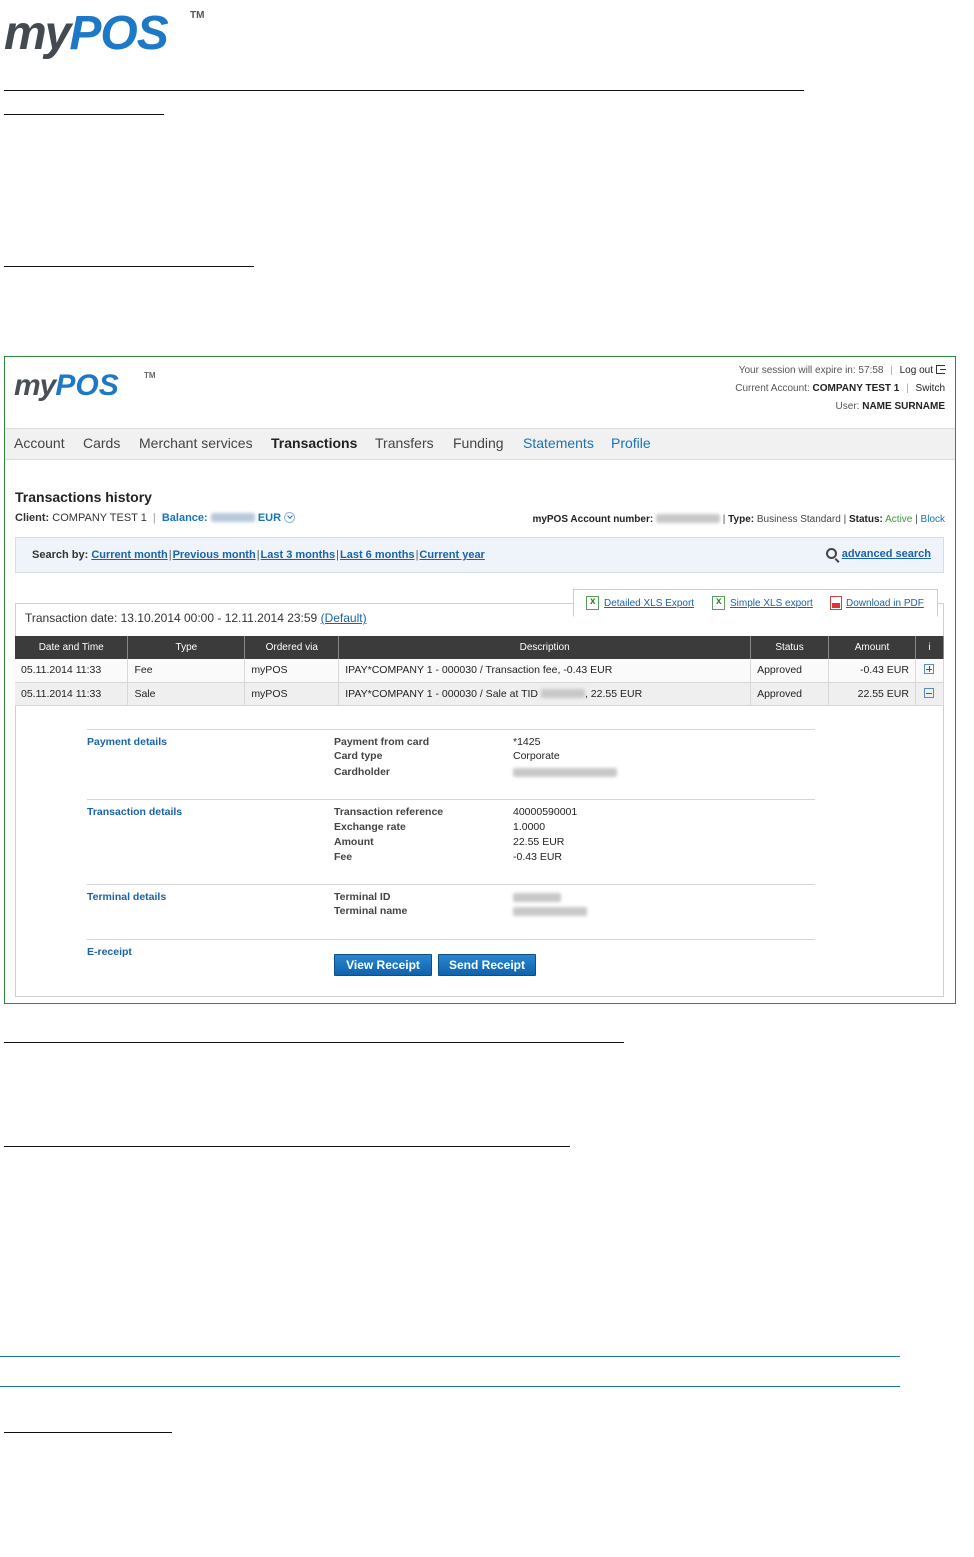  Describe the element at coordinates (362, 897) in the screenshot. I see `terminal-id-label: Terminal ID` at that location.